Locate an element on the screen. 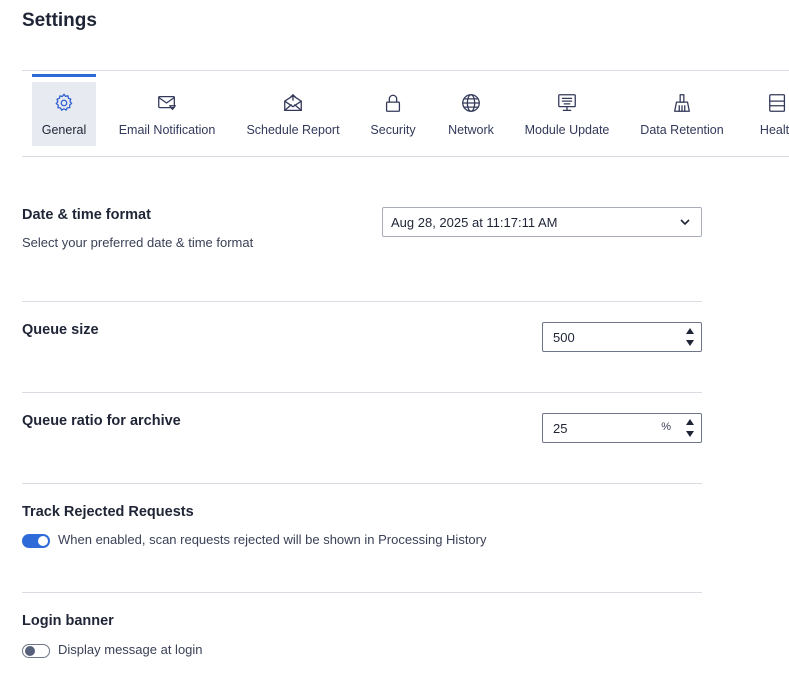 This screenshot has width=789, height=692. tab-security: Security is located at coordinates (393, 114).